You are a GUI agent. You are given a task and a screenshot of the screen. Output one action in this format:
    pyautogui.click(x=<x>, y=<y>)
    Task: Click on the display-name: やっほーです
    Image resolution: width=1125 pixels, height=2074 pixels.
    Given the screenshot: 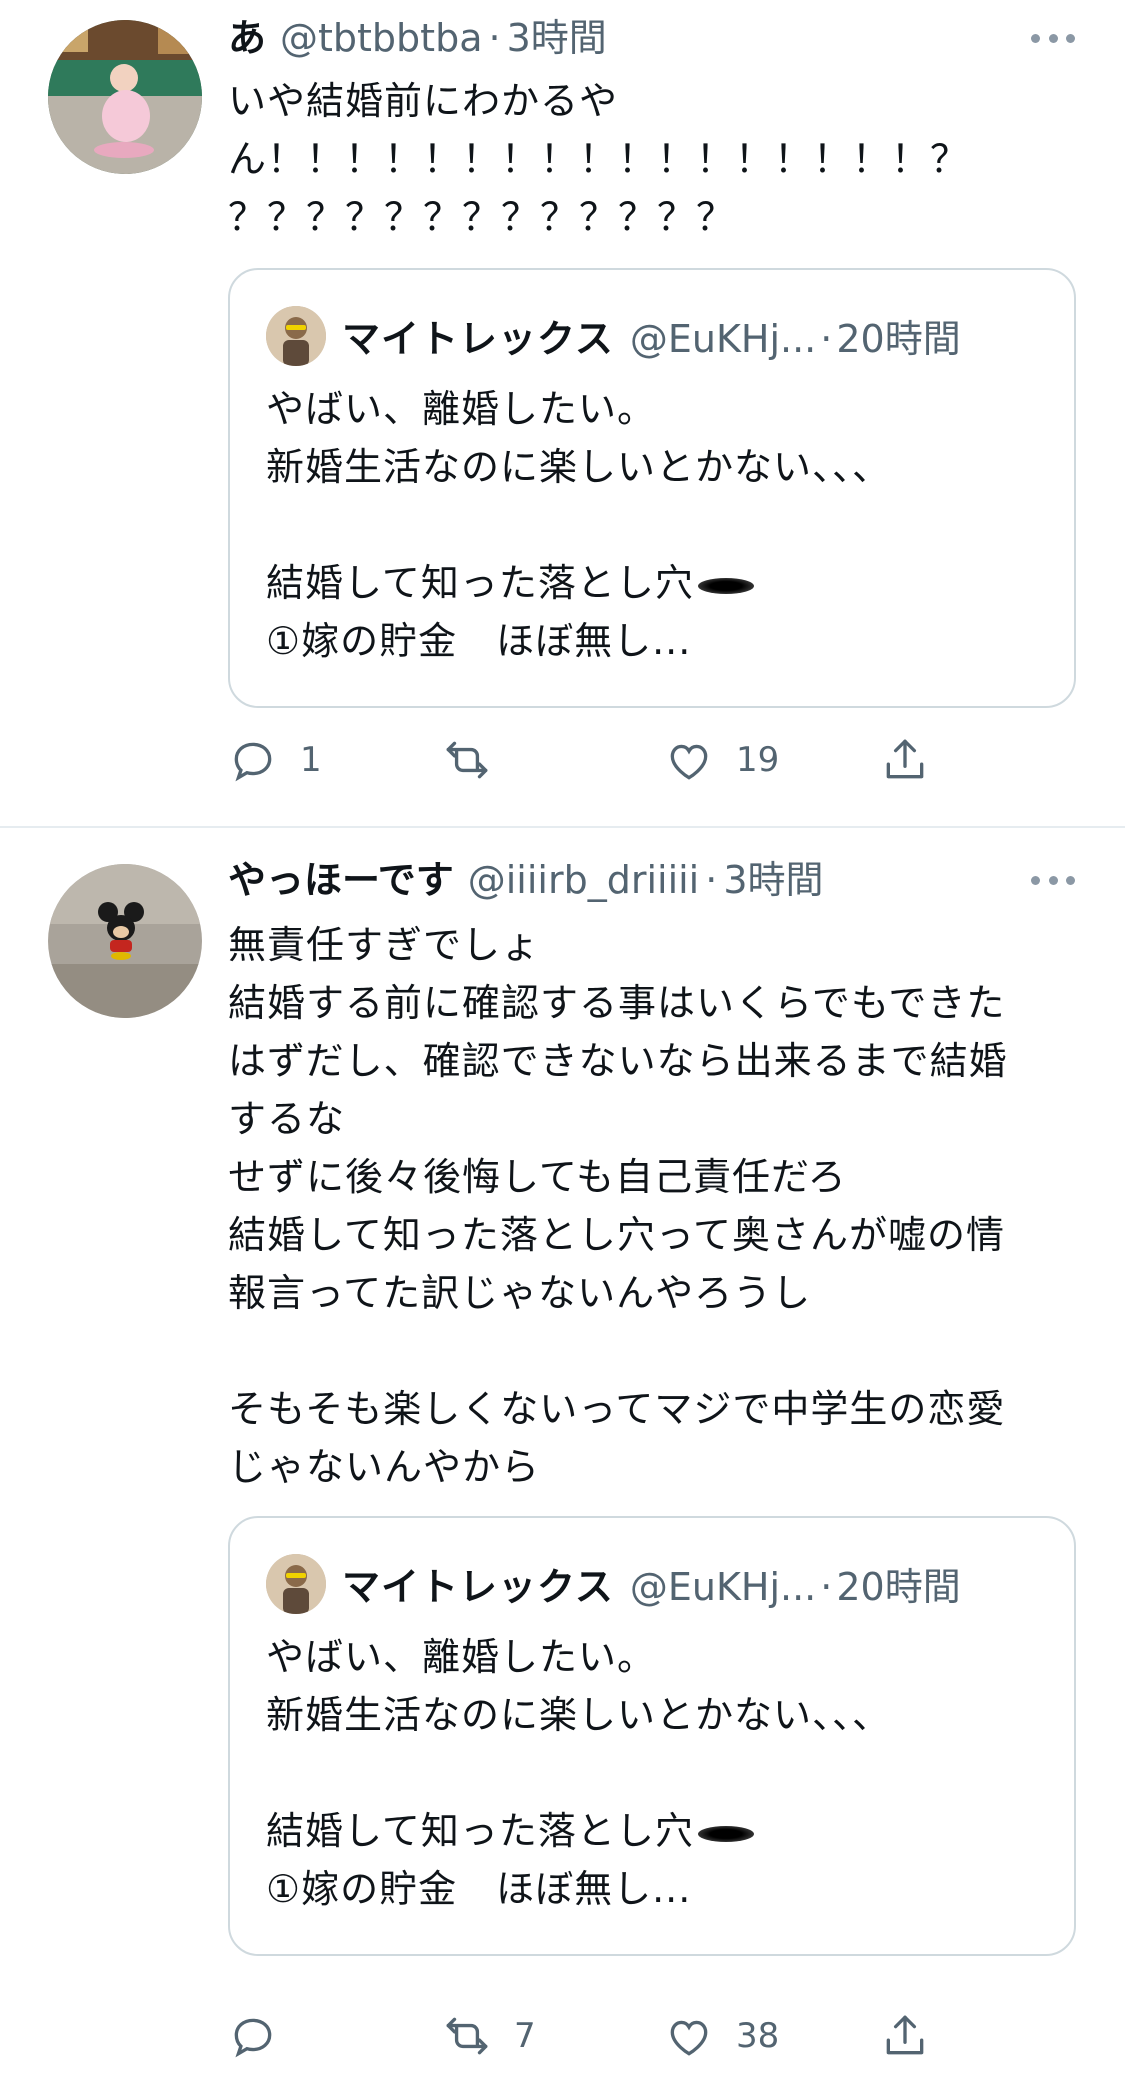 What is the action you would take?
    pyautogui.click(x=341, y=881)
    